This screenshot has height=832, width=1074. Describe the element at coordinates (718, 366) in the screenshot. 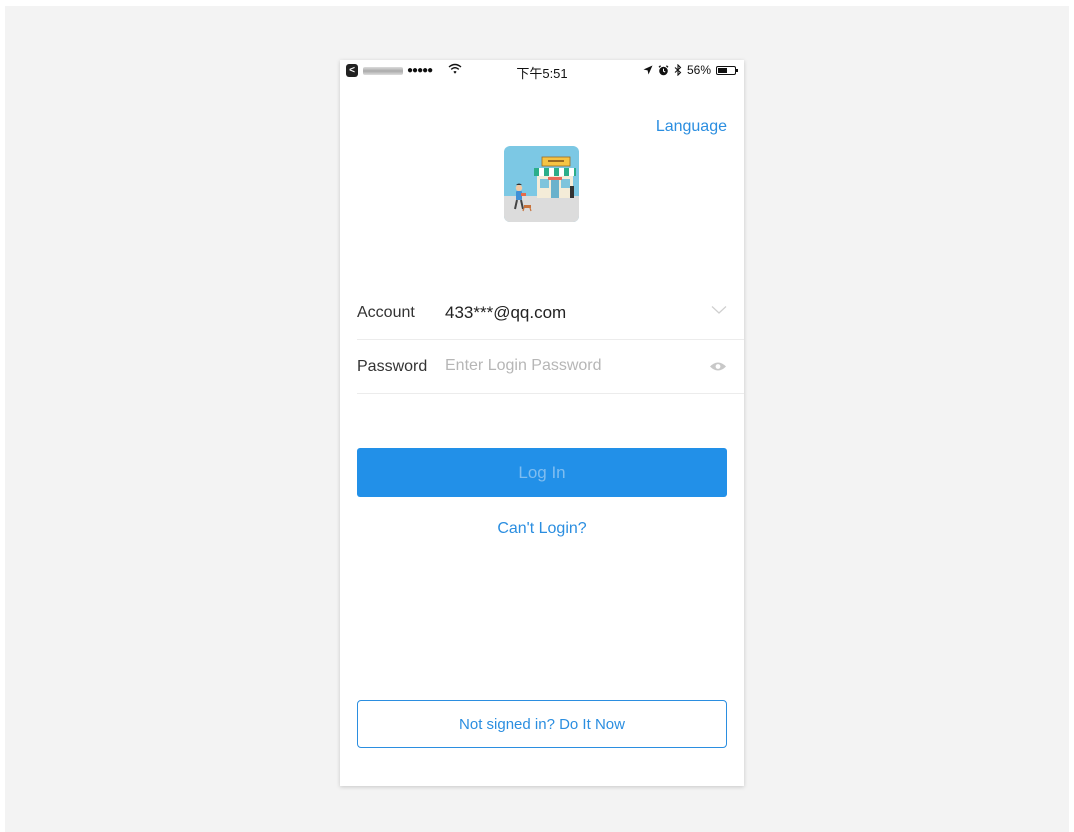

I see `eye-icon` at that location.